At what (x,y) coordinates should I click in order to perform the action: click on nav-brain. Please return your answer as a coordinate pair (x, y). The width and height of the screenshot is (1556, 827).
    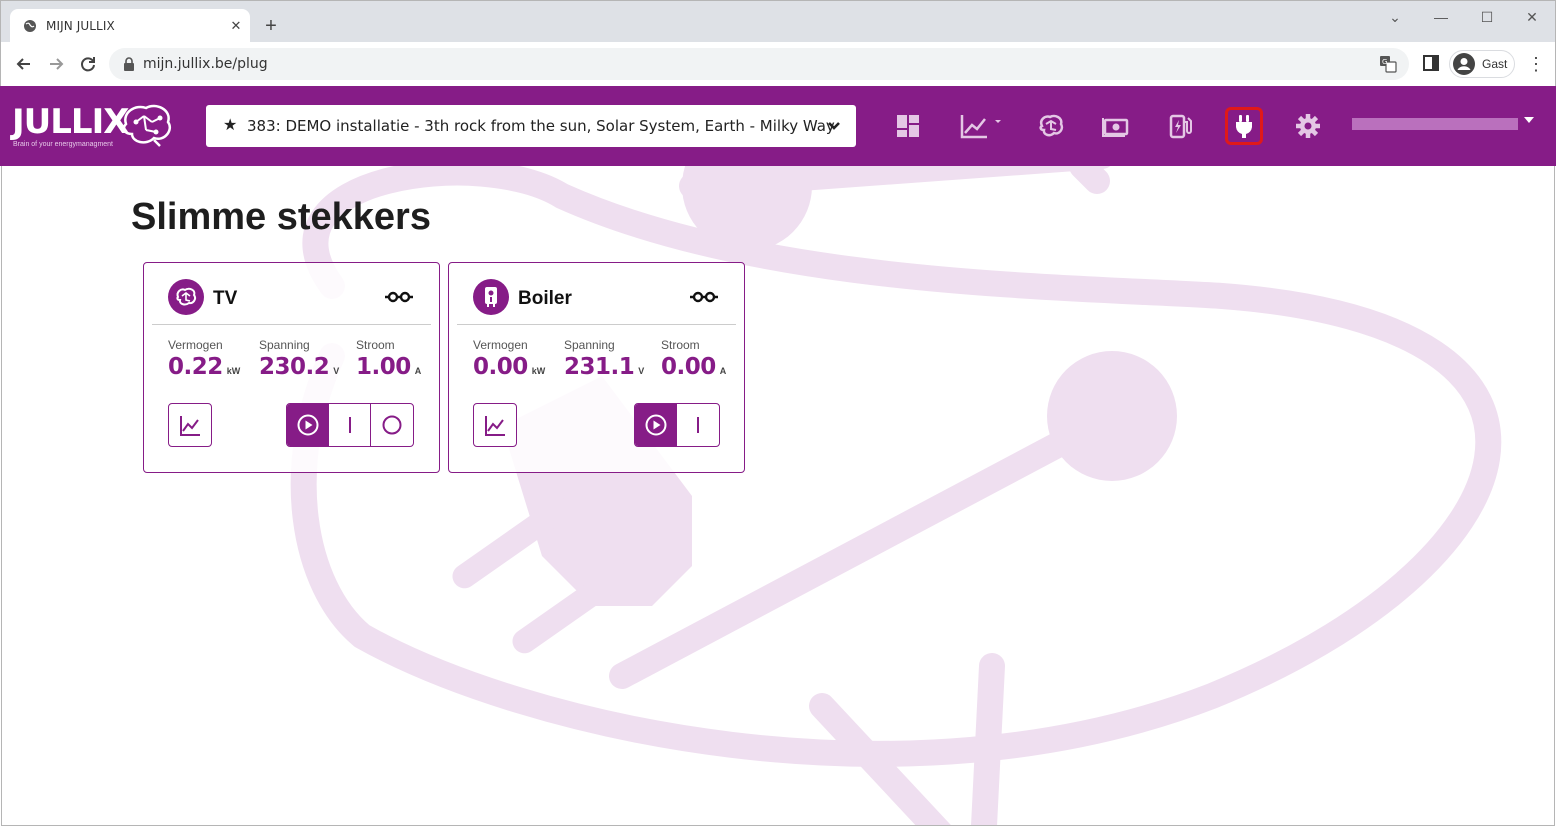
    Looking at the image, I should click on (1051, 126).